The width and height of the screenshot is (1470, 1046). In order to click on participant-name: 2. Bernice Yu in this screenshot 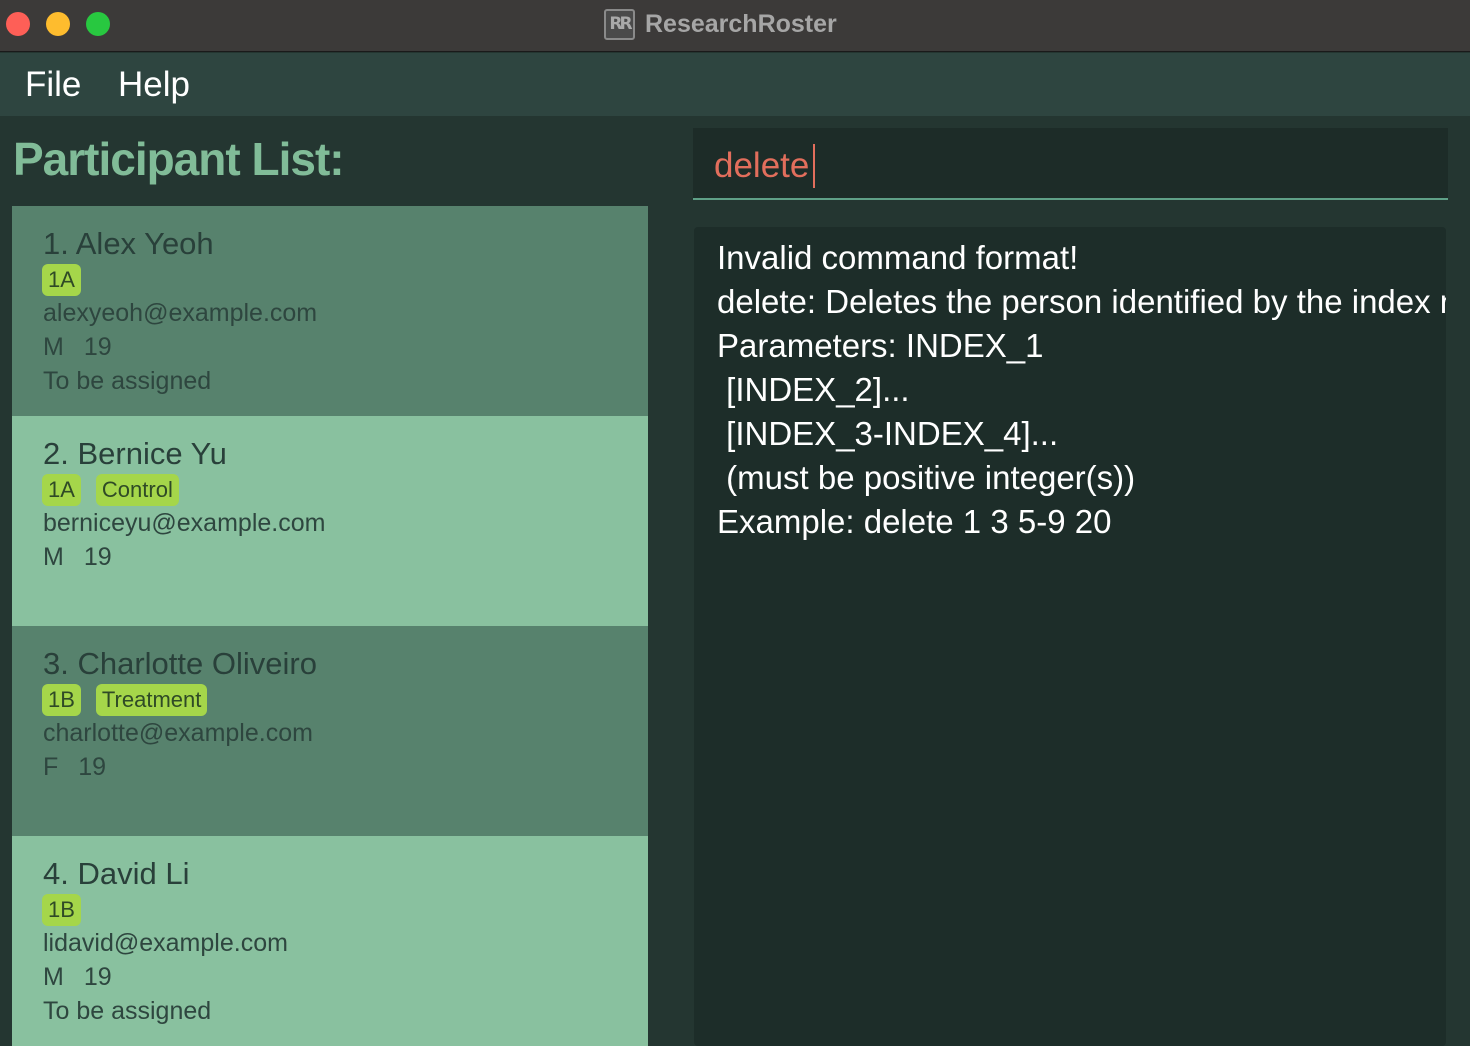, I will do `click(135, 453)`.